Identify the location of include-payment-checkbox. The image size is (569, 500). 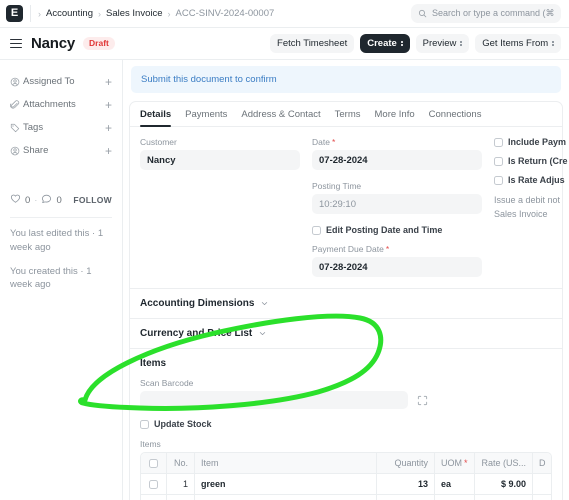
(498, 142).